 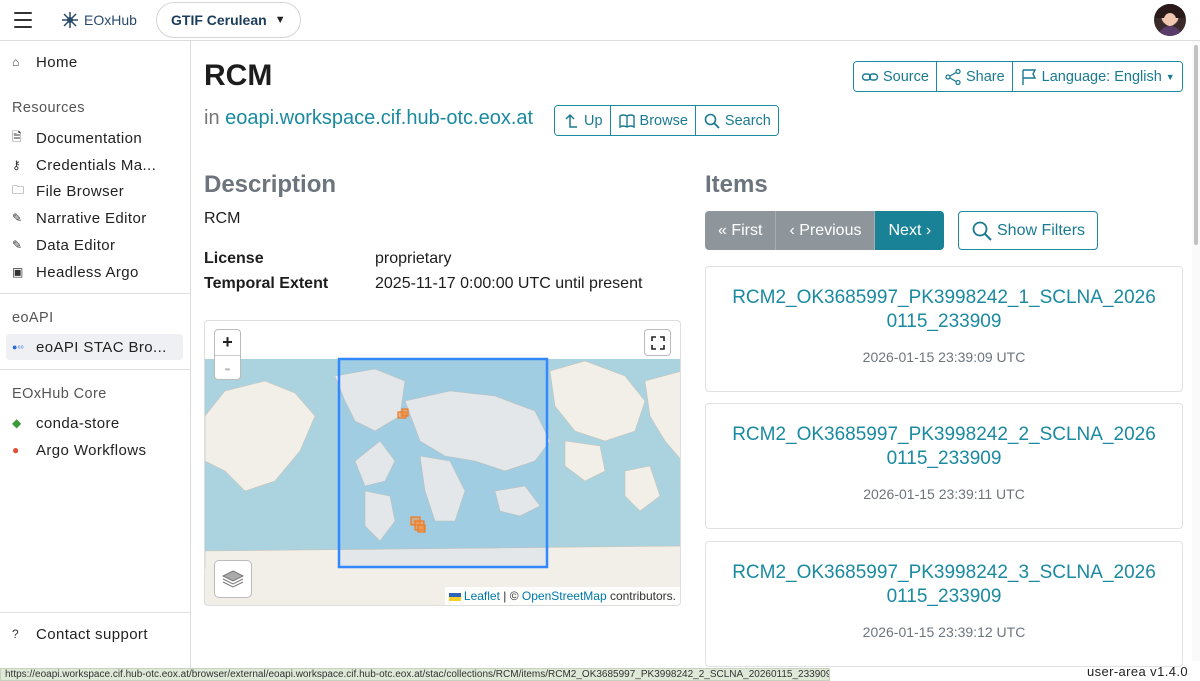 I want to click on menu-icon, so click(x=23, y=20).